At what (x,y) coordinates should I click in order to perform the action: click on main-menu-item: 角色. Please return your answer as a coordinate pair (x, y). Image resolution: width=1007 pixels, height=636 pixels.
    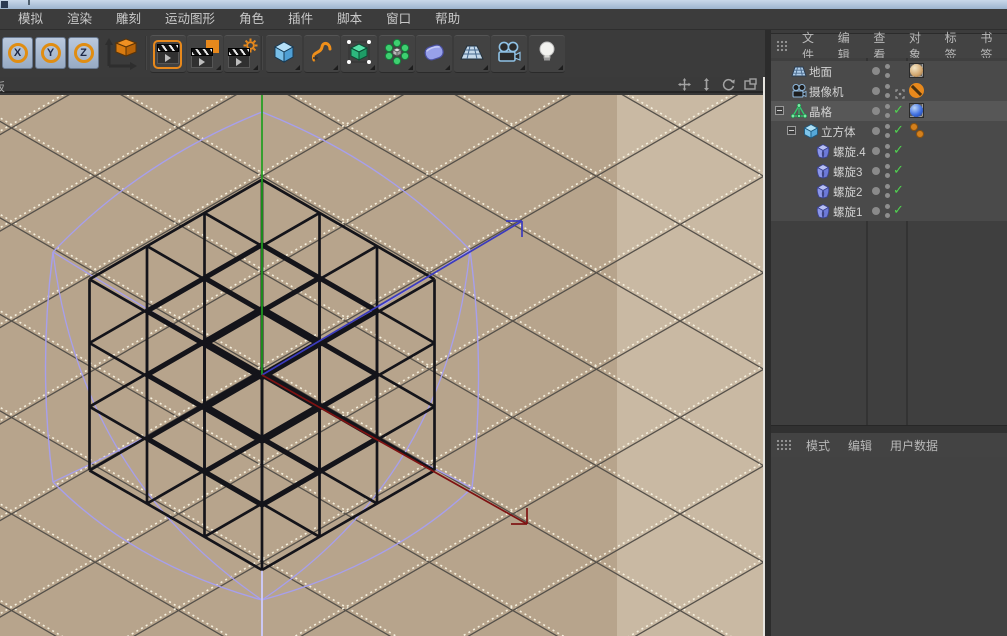
    Looking at the image, I should click on (251, 19).